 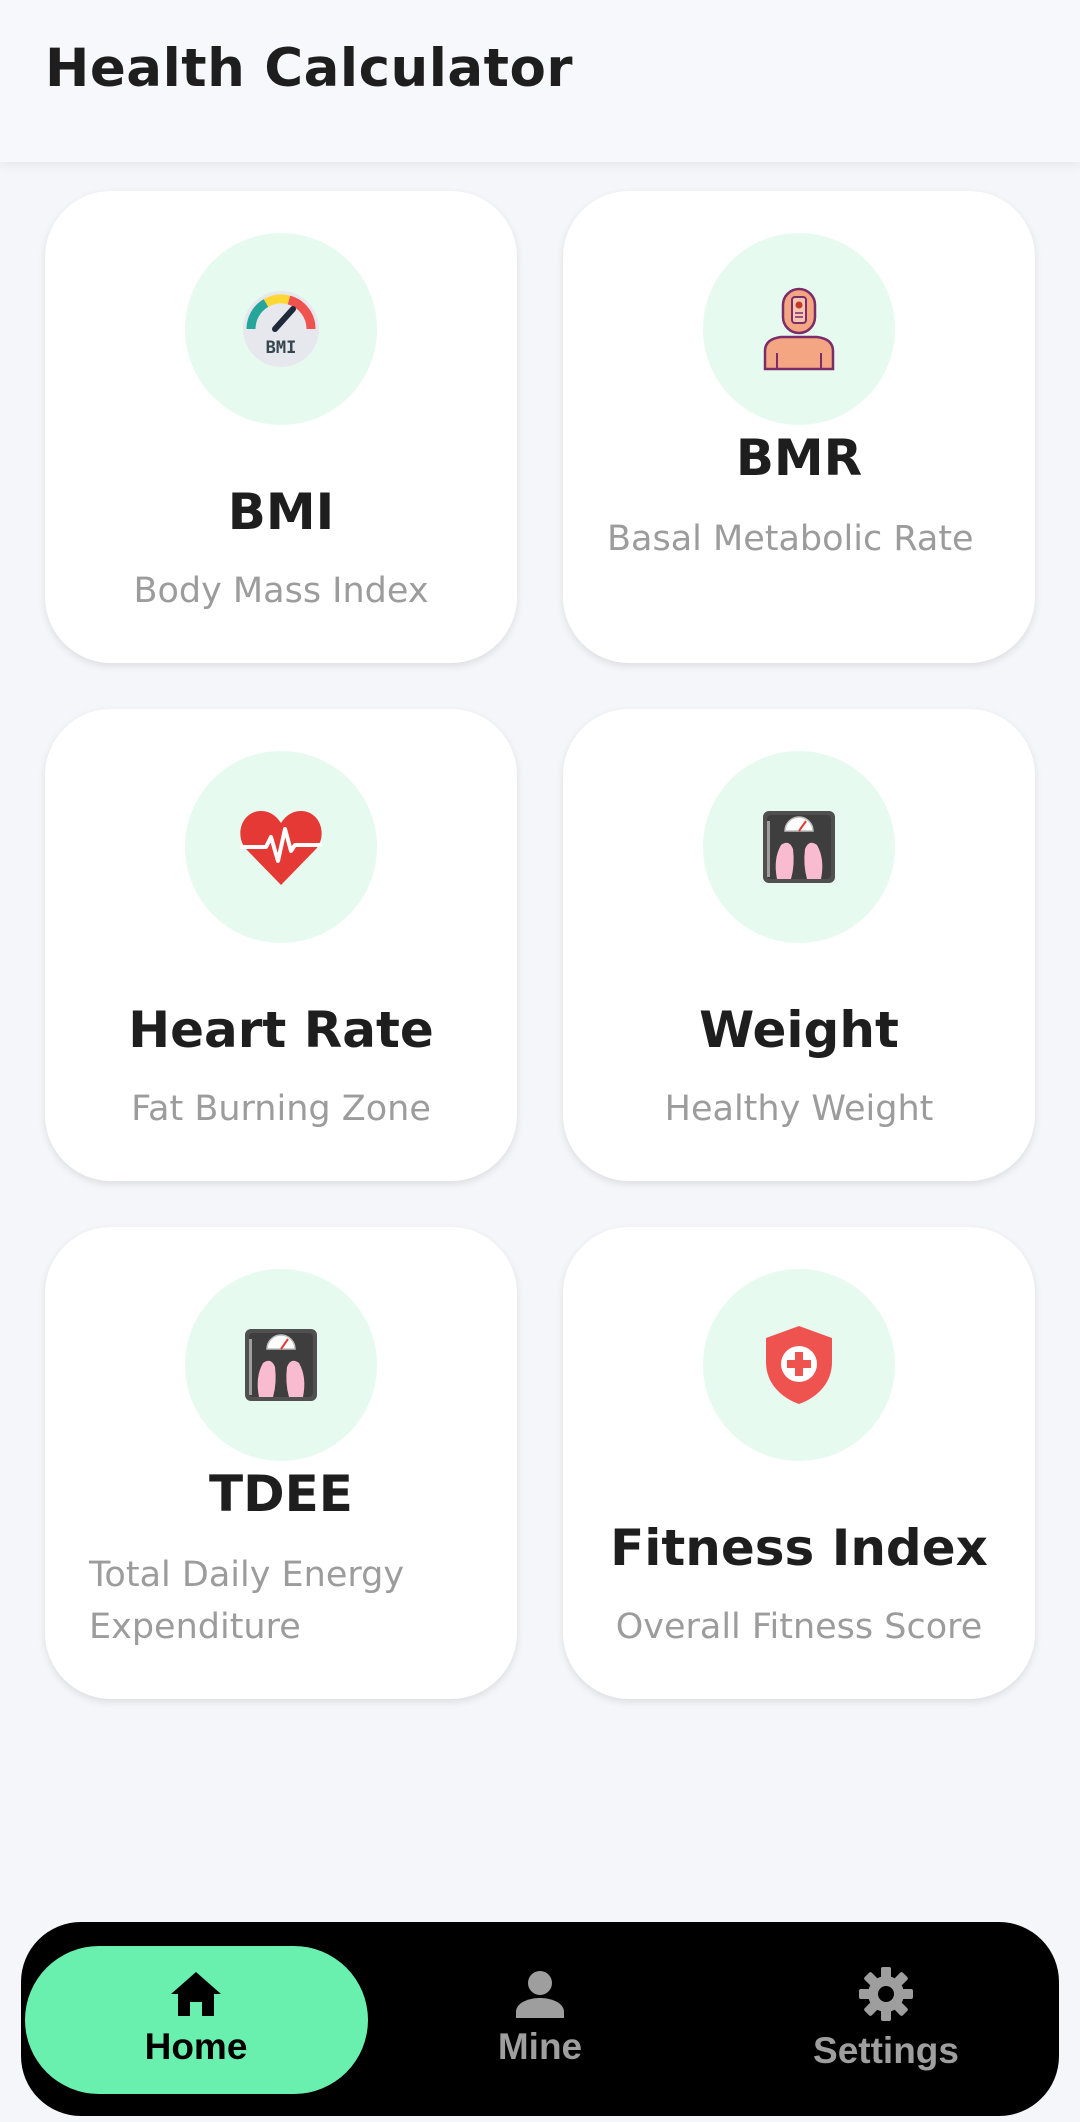 I want to click on shield-plus-icon, so click(x=799, y=1365).